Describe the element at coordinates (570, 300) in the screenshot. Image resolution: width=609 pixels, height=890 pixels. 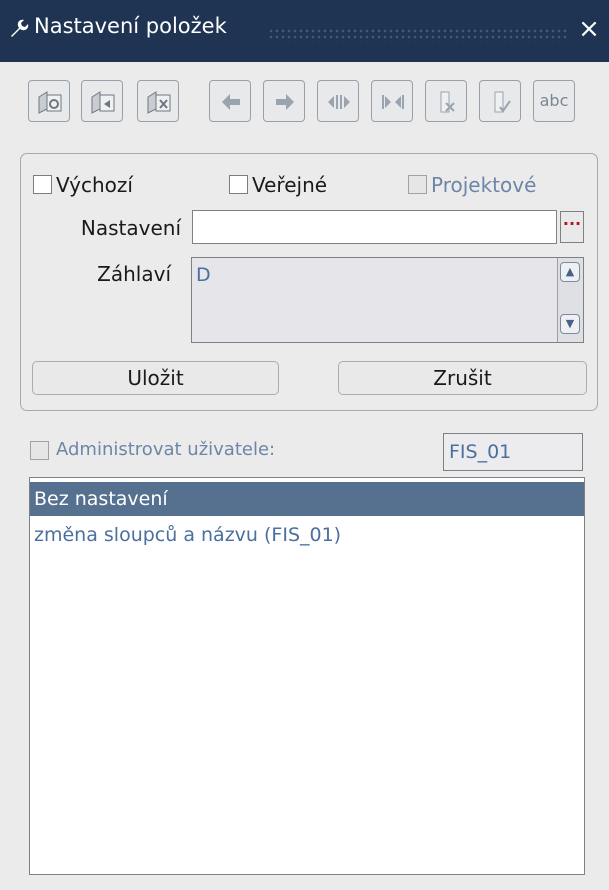
I see `header-scrollbar: ▲ ▼` at that location.